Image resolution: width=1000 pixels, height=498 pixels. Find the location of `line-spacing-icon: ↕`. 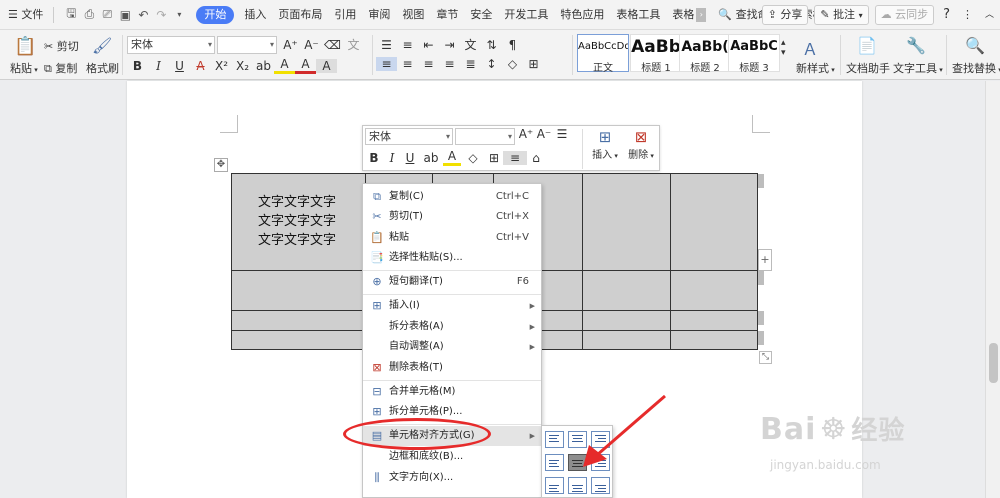

line-spacing-icon: ↕ is located at coordinates (491, 64).